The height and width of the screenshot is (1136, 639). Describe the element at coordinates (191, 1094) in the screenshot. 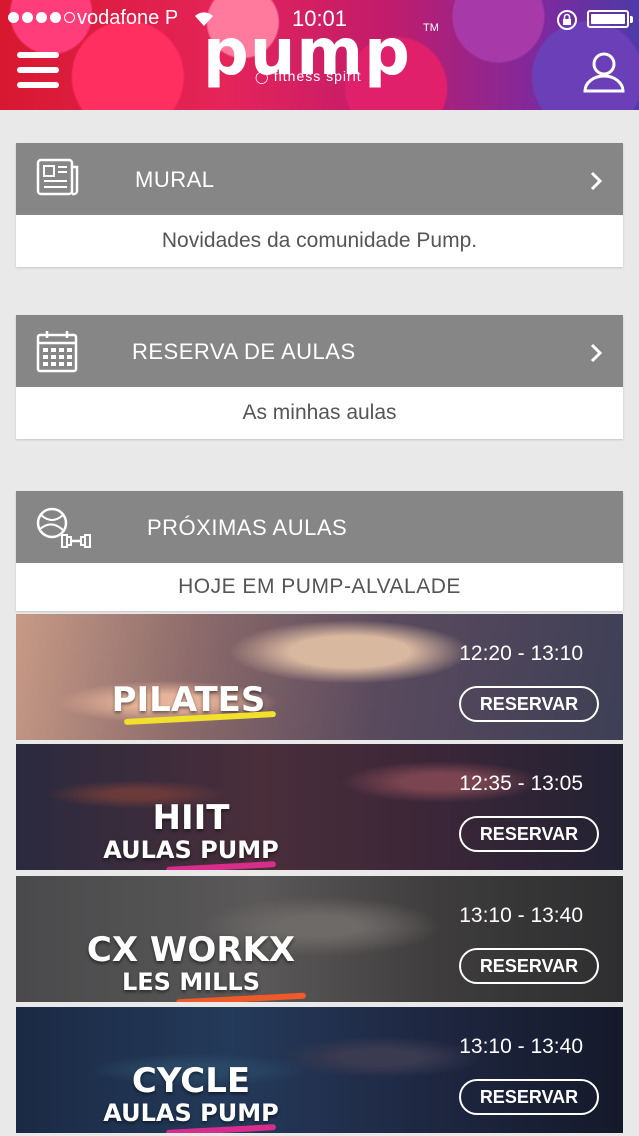

I see `class-name: CYCLE AULAS PUMP` at that location.